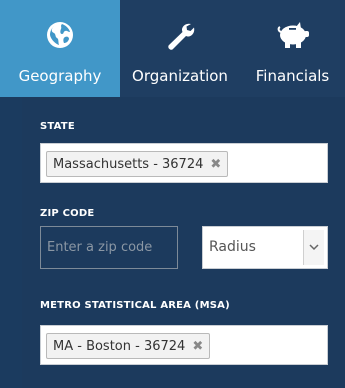 The image size is (345, 388). I want to click on tab-financials: Financials, so click(292, 48).